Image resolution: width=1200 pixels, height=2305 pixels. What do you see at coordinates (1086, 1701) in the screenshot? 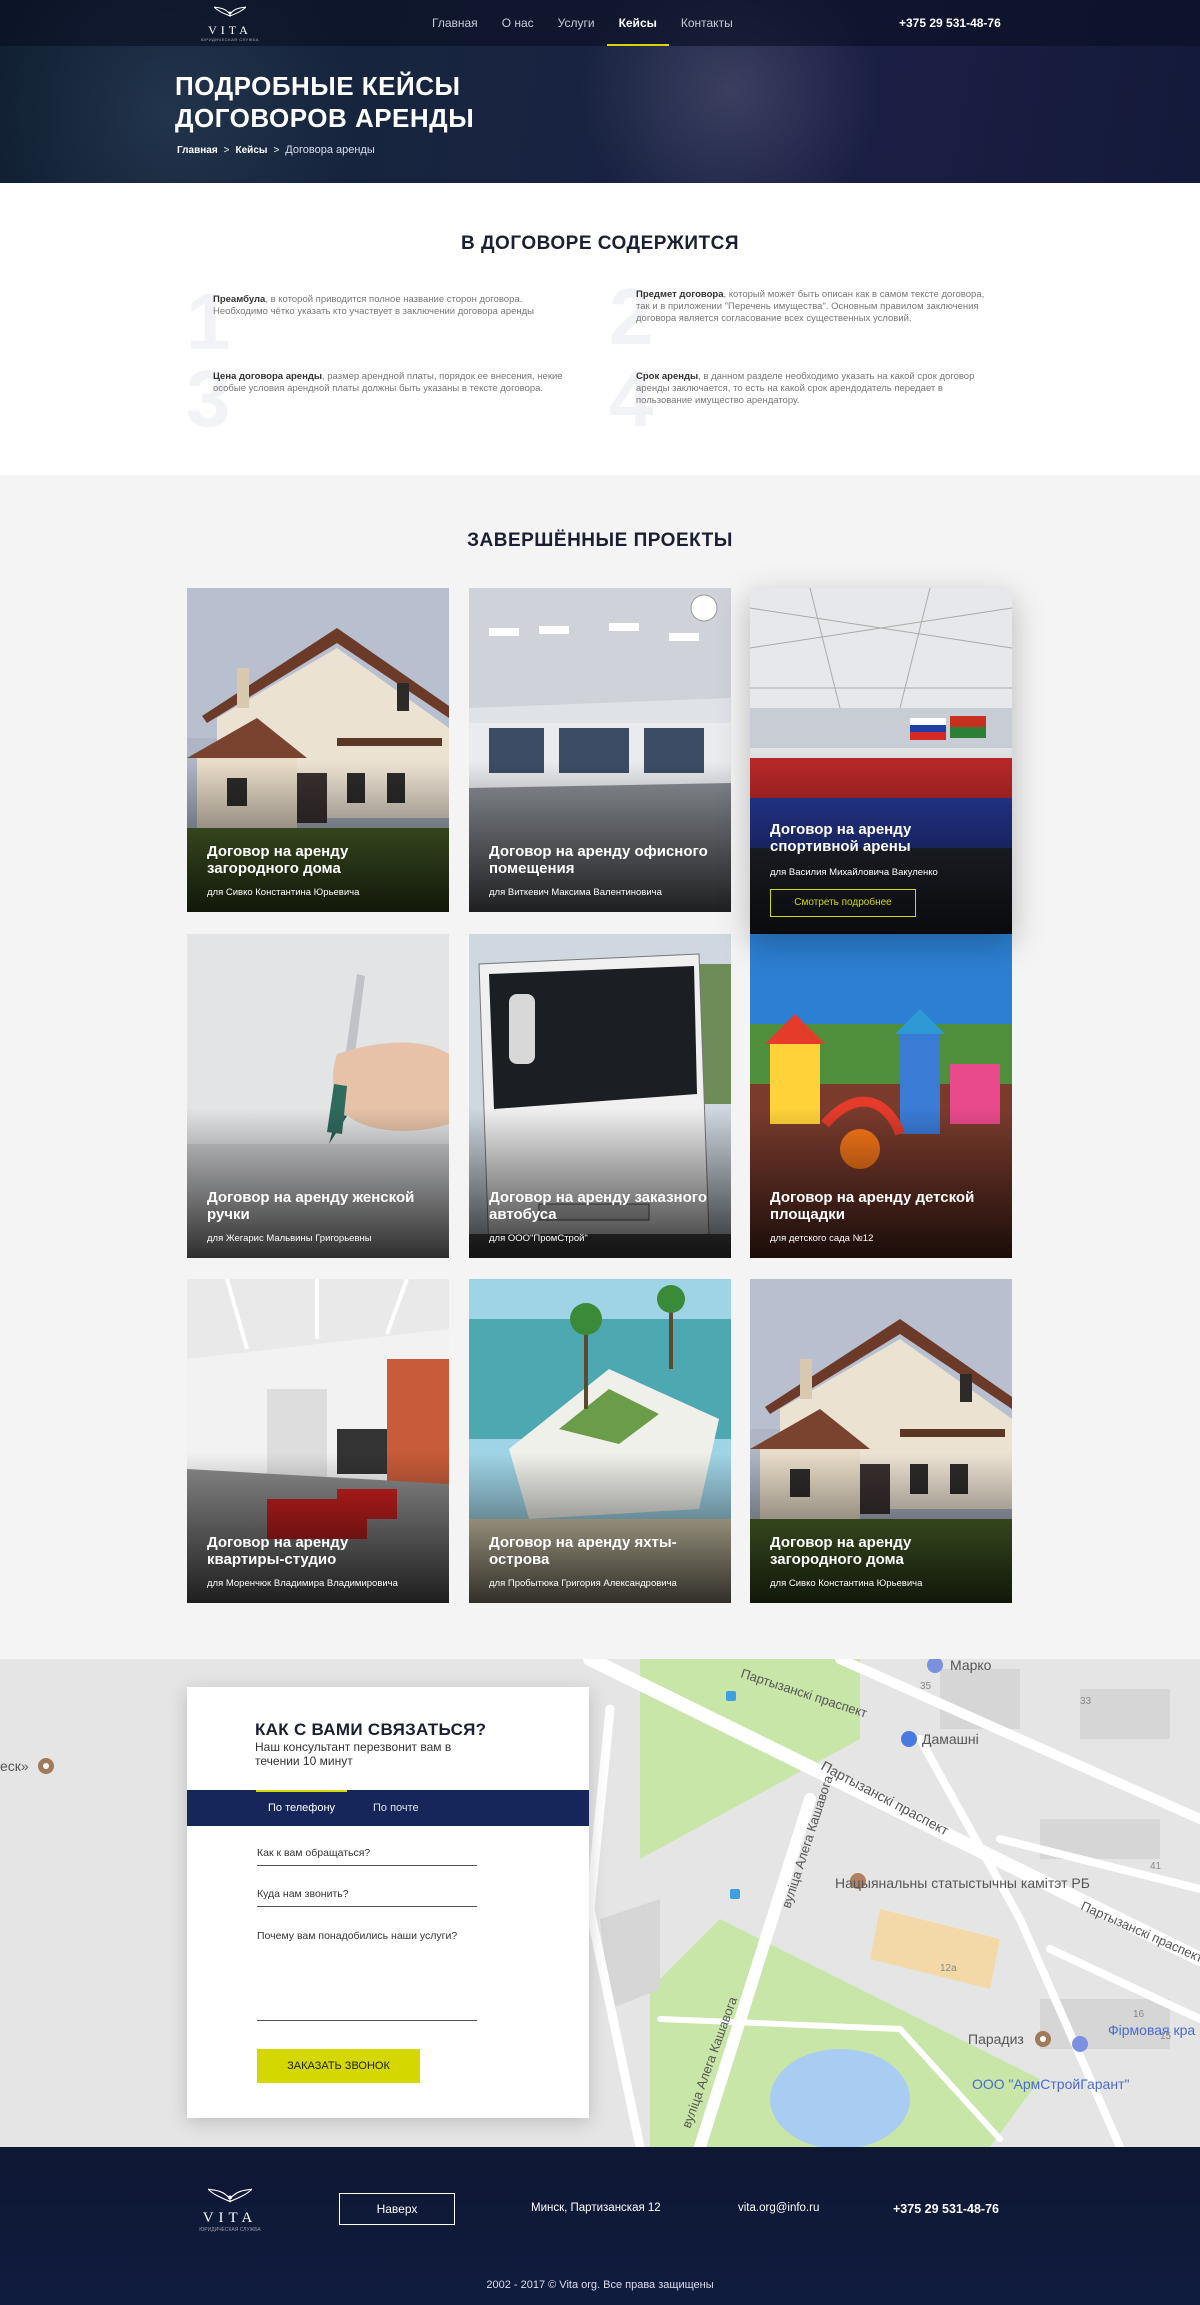
I see `map-number: 33` at bounding box center [1086, 1701].